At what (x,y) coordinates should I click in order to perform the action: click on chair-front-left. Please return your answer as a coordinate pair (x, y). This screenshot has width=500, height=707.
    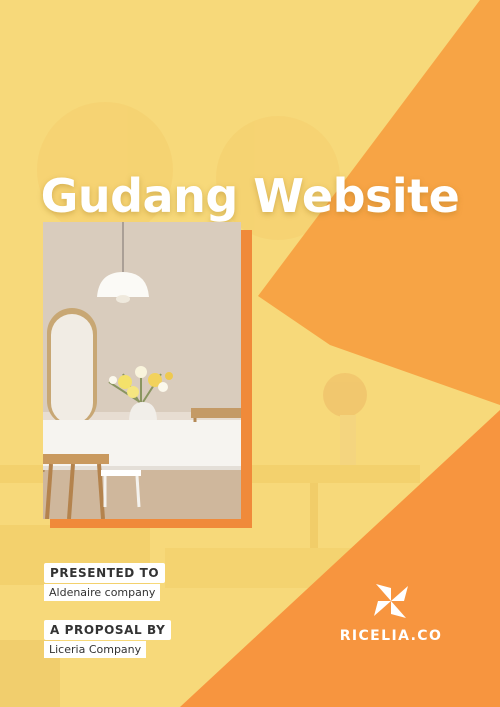
    Looking at the image, I should click on (76, 459).